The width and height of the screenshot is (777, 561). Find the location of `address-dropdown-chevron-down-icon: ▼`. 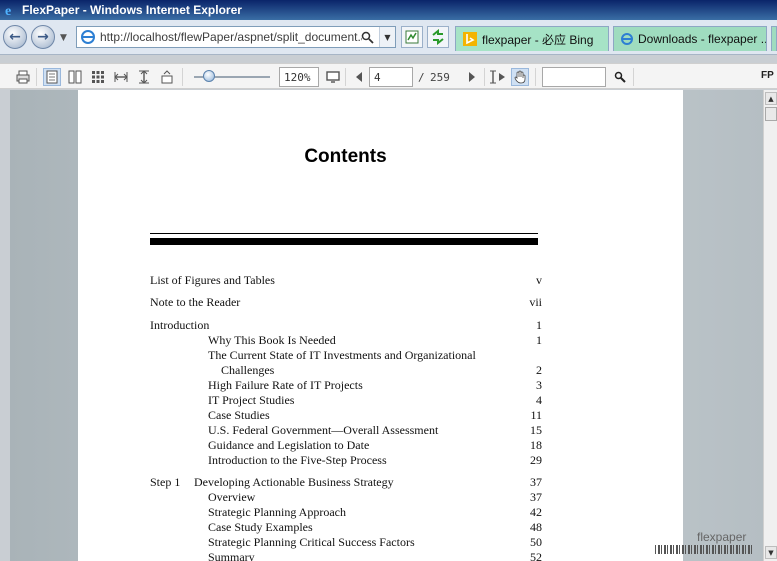

address-dropdown-chevron-down-icon: ▼ is located at coordinates (387, 37).